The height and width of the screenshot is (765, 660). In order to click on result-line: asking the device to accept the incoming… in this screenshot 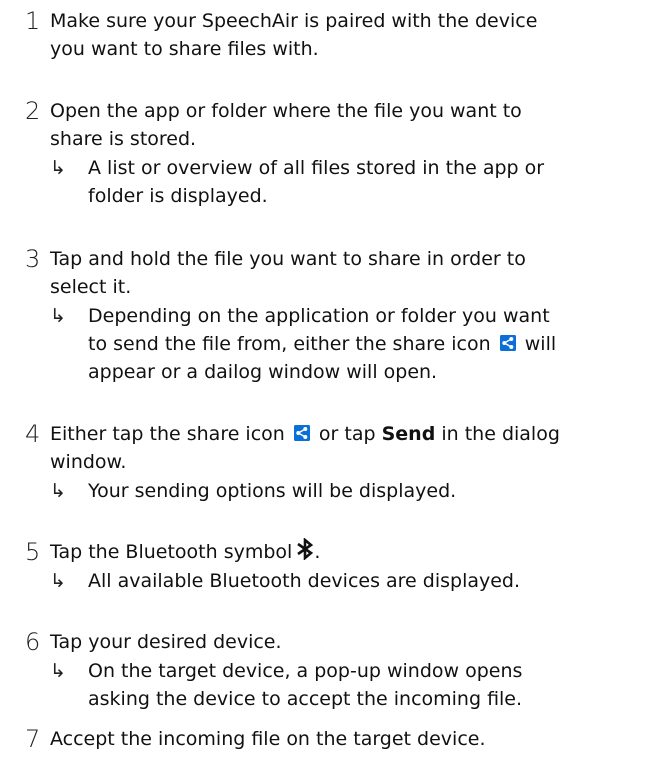, I will do `click(305, 699)`.